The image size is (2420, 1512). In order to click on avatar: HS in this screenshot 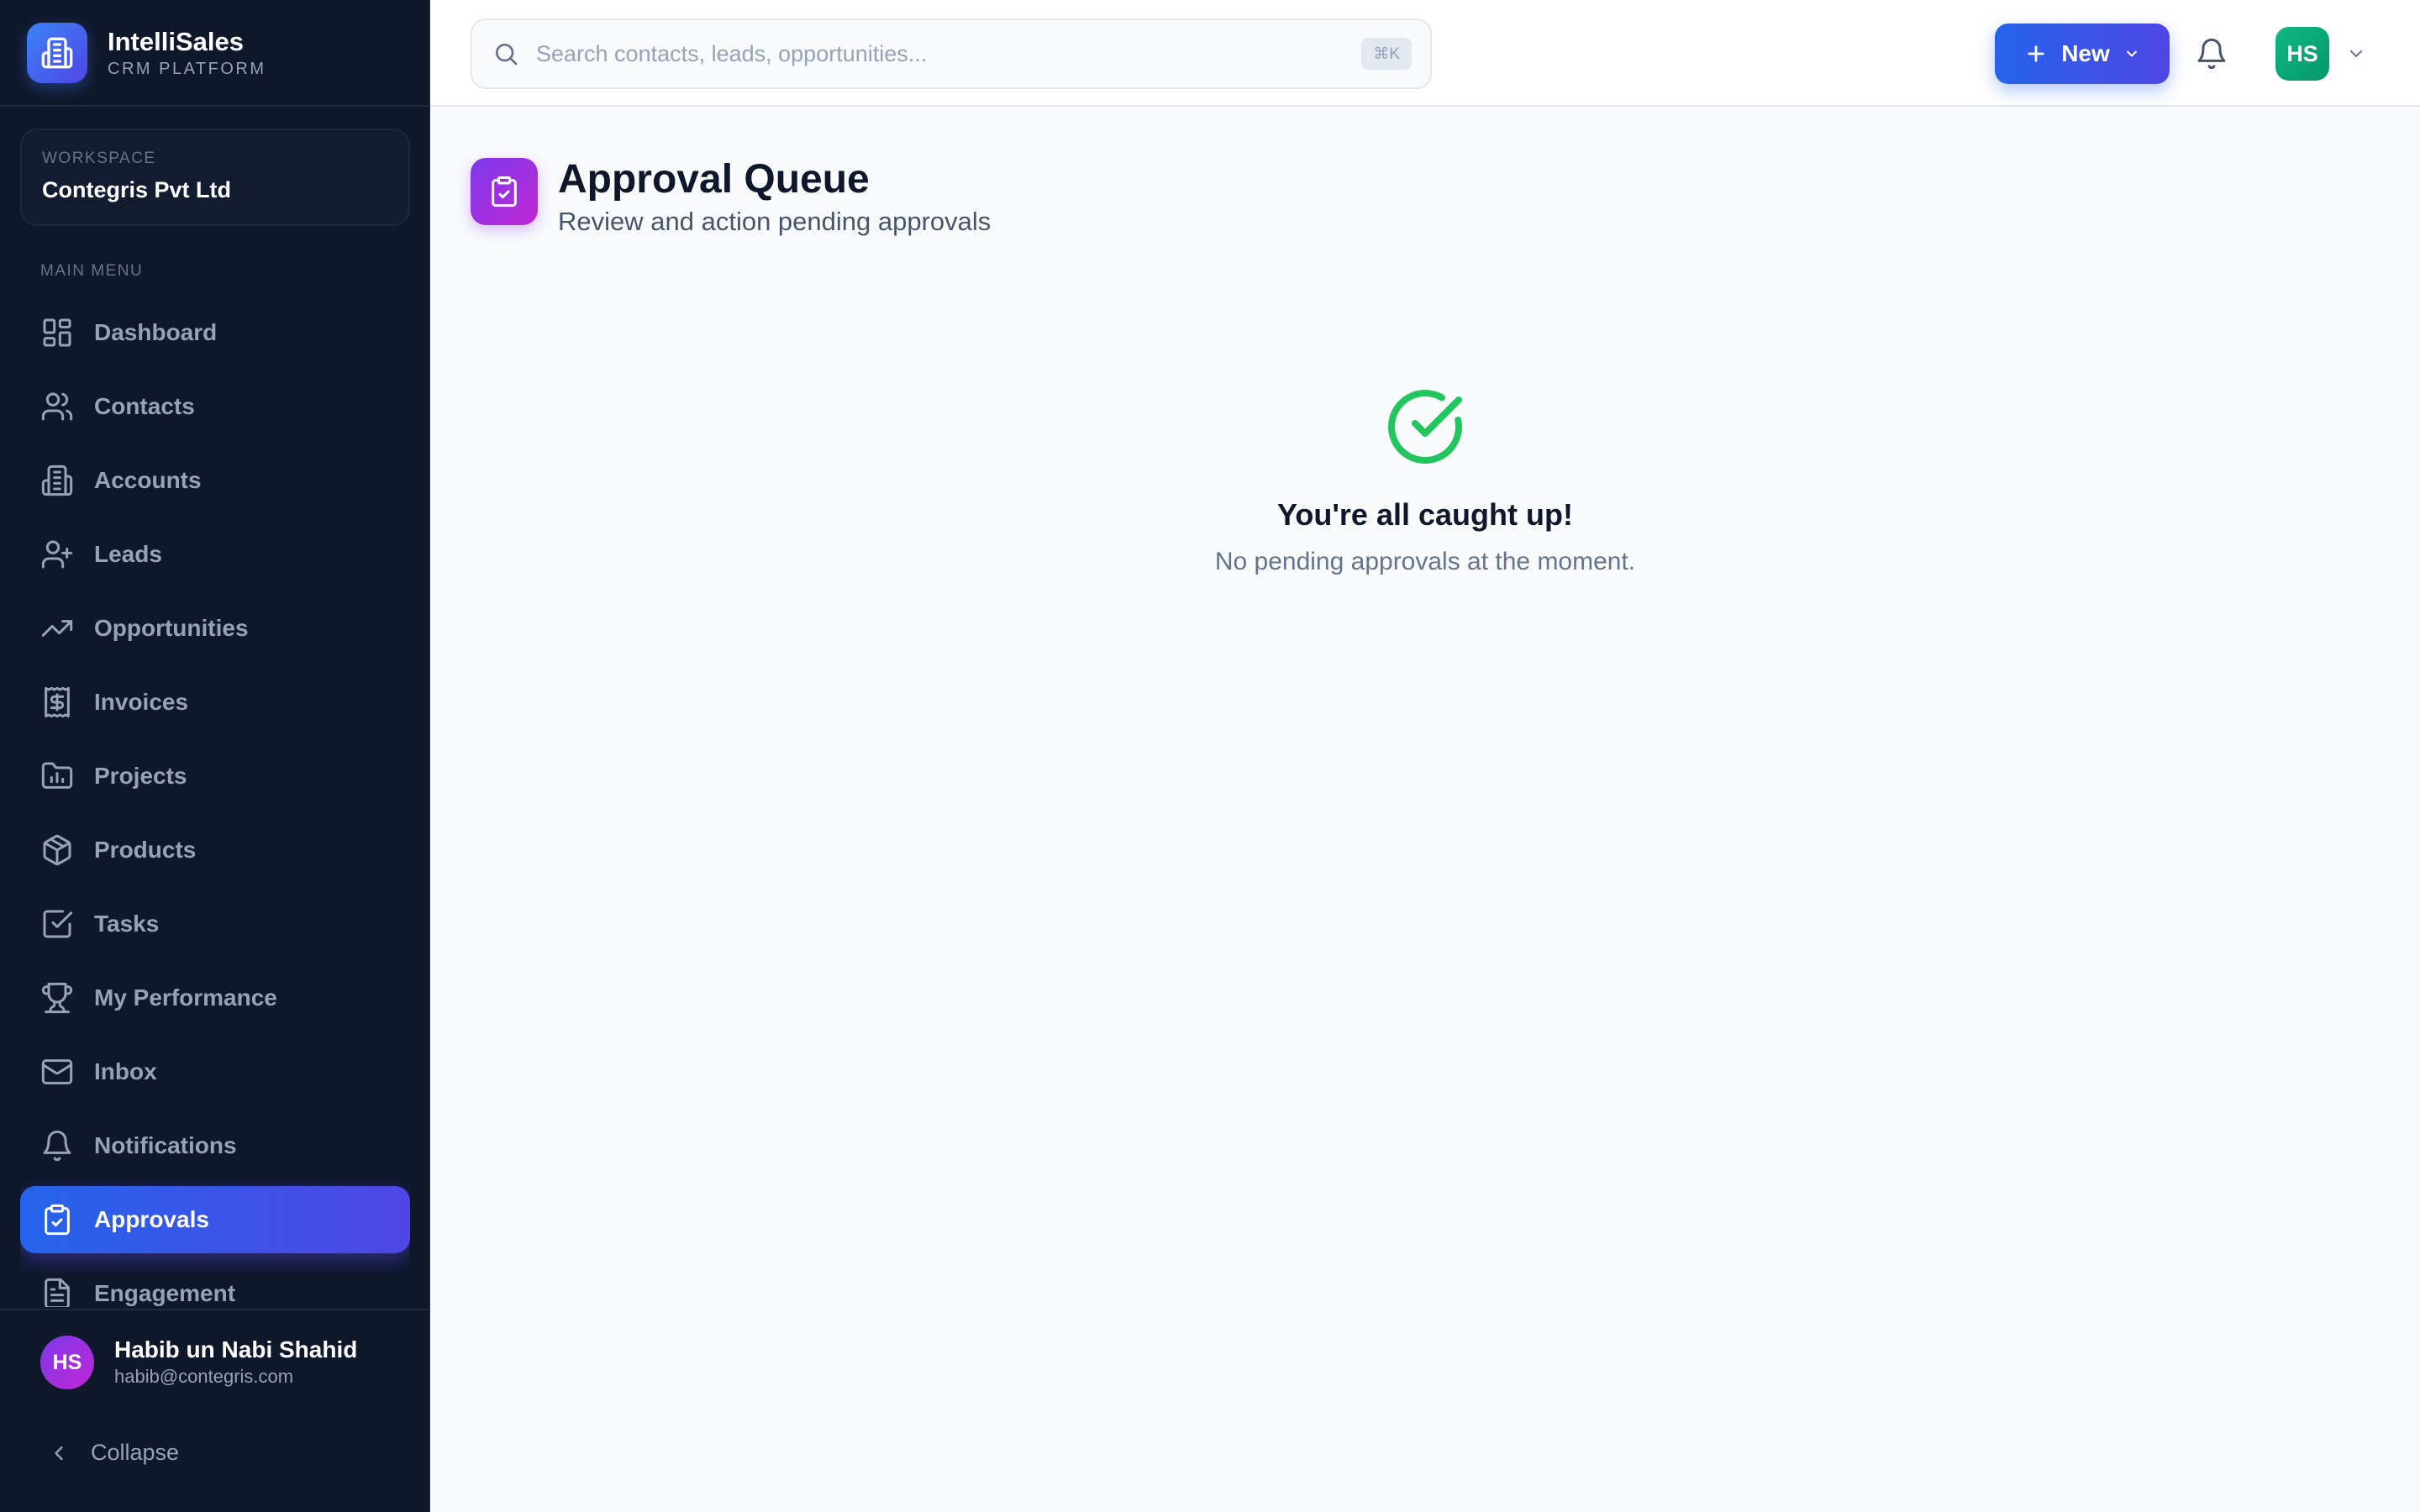, I will do `click(67, 1362)`.